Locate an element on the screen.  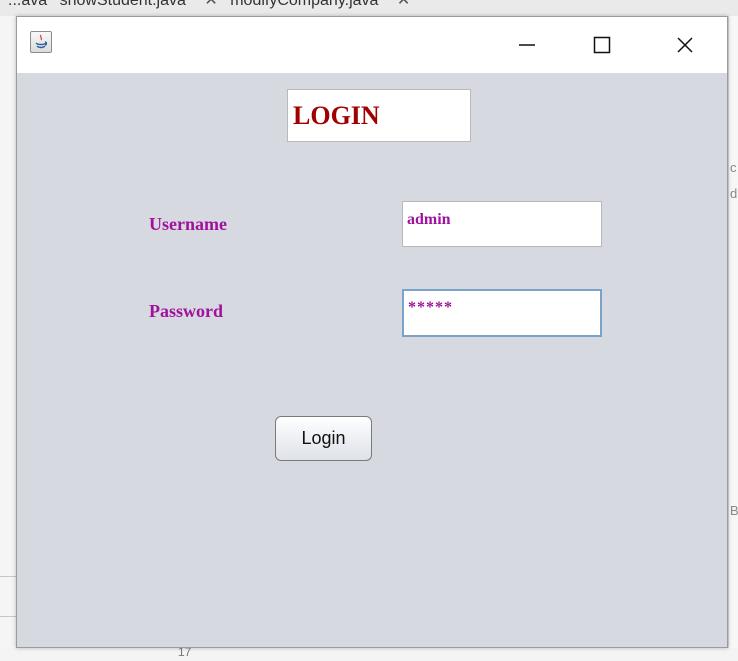
window-titlebar is located at coordinates (372, 45).